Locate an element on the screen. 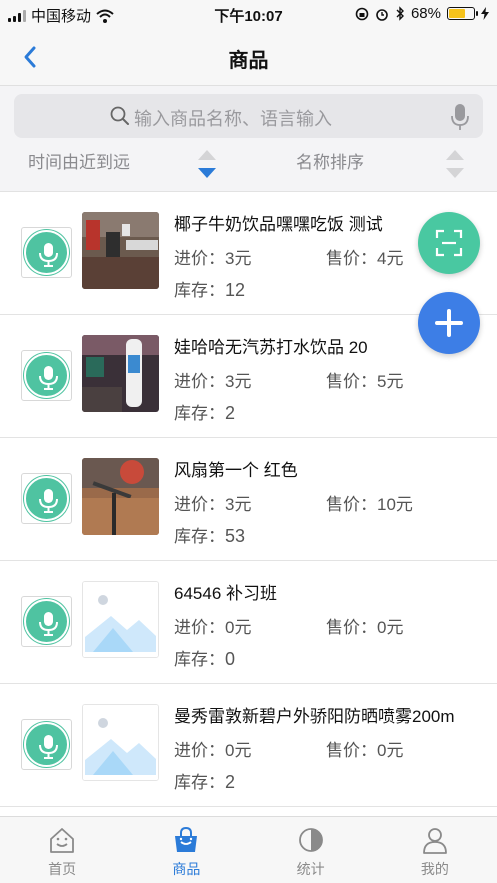  product-row: 64546 补习班 进价：0元 售价：0元库存：0 is located at coordinates (248, 622).